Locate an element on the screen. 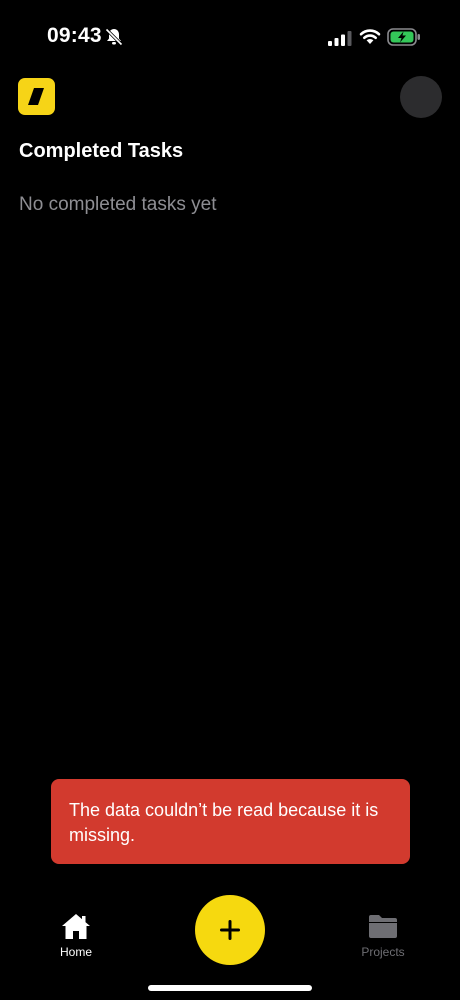 Image resolution: width=460 pixels, height=1000 pixels. battery-charging-icon is located at coordinates (403, 37).